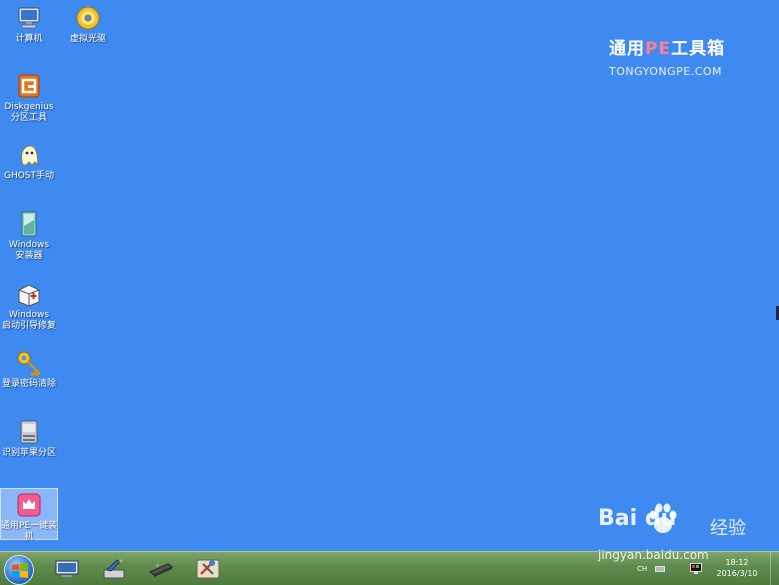  Describe the element at coordinates (29, 256) in the screenshot. I see `desktop-icon-label: 安装器` at that location.